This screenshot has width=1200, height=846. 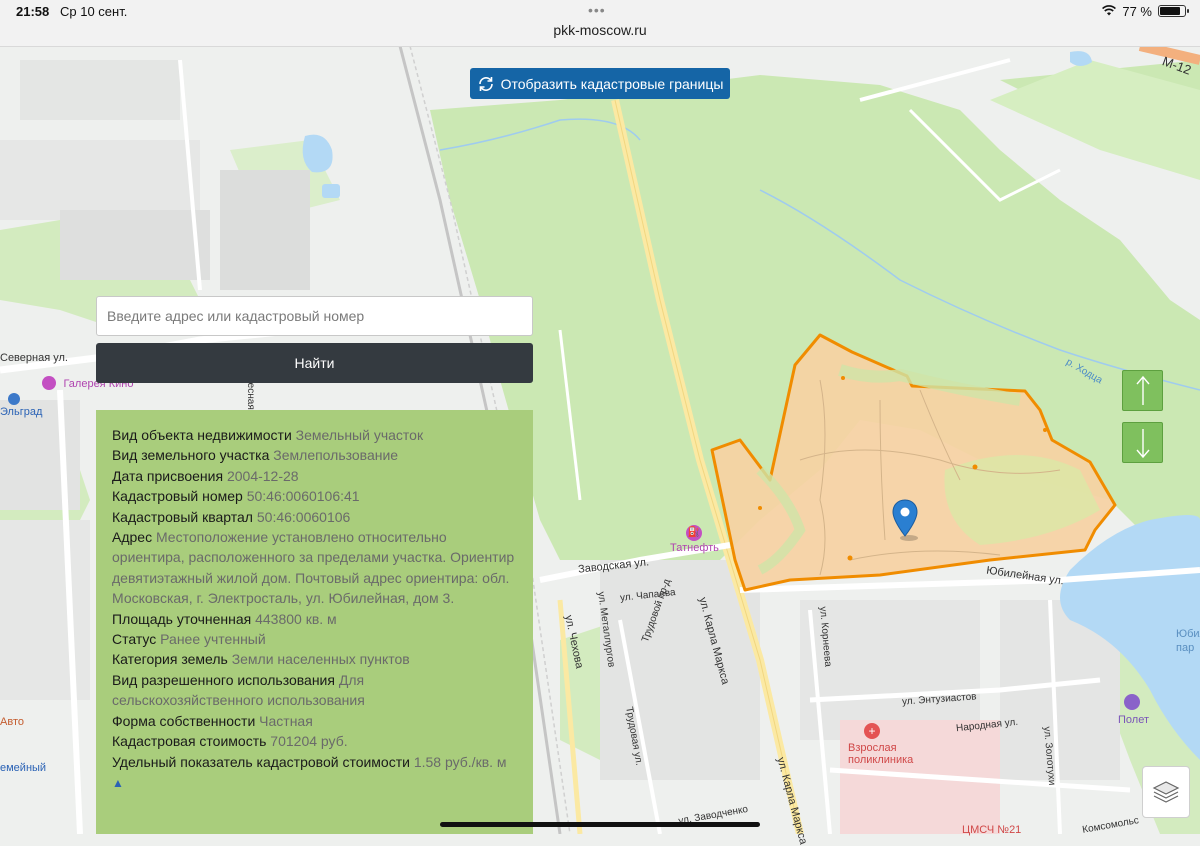 What do you see at coordinates (168, 475) in the screenshot?
I see `info-row-key: Дата присвоения` at bounding box center [168, 475].